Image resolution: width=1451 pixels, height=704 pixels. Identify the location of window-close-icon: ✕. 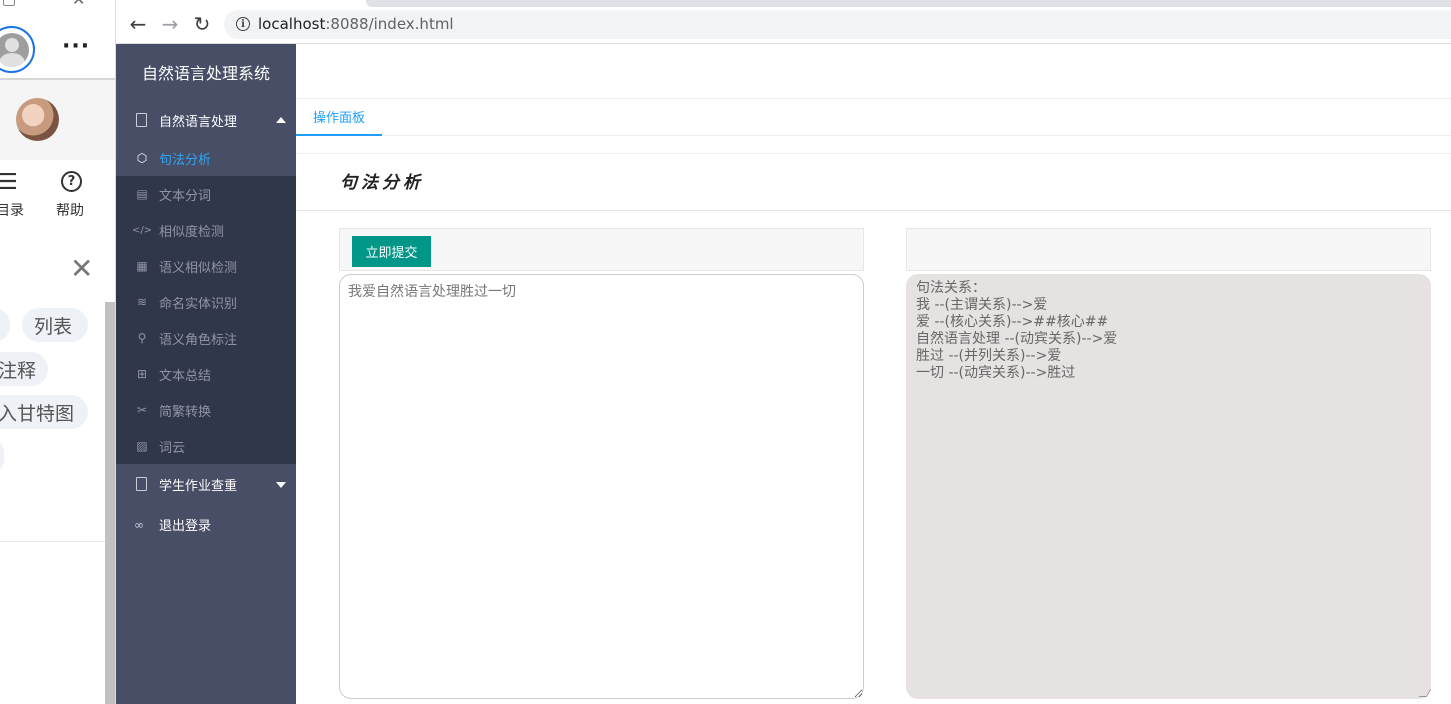
(78, 4).